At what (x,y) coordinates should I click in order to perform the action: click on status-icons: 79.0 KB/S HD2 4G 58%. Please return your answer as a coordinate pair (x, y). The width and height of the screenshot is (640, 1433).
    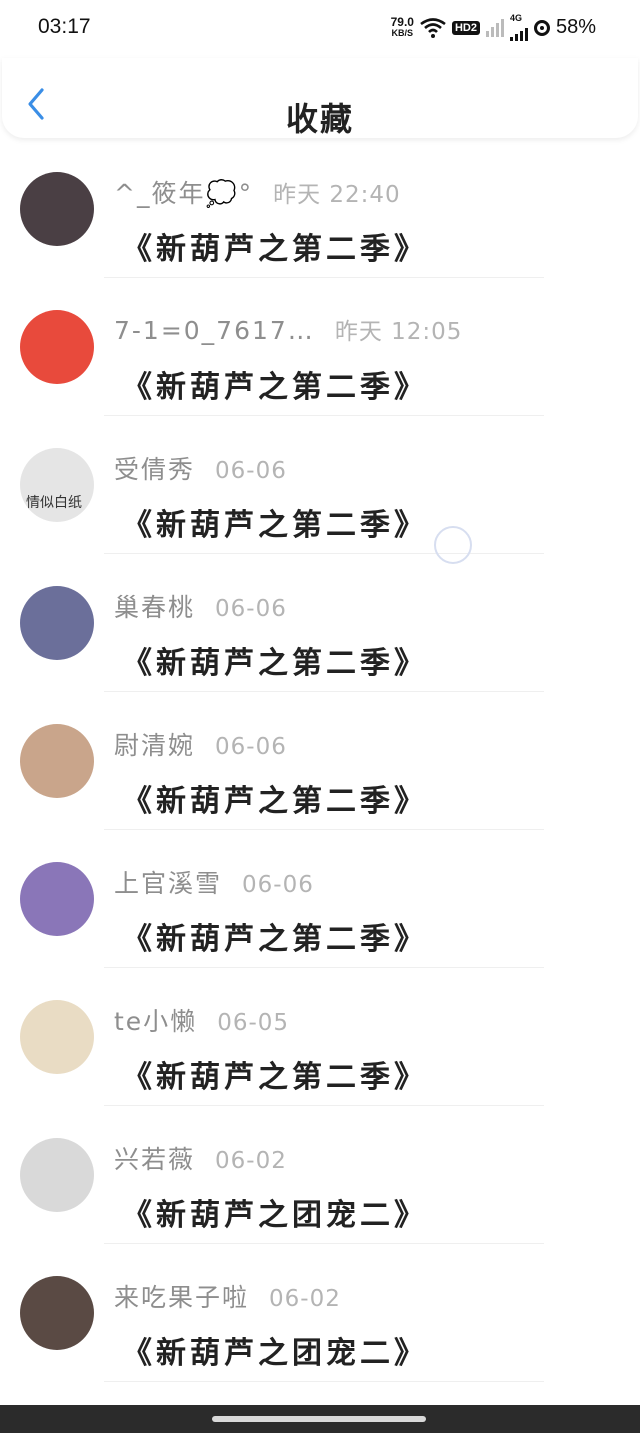
    Looking at the image, I should click on (493, 27).